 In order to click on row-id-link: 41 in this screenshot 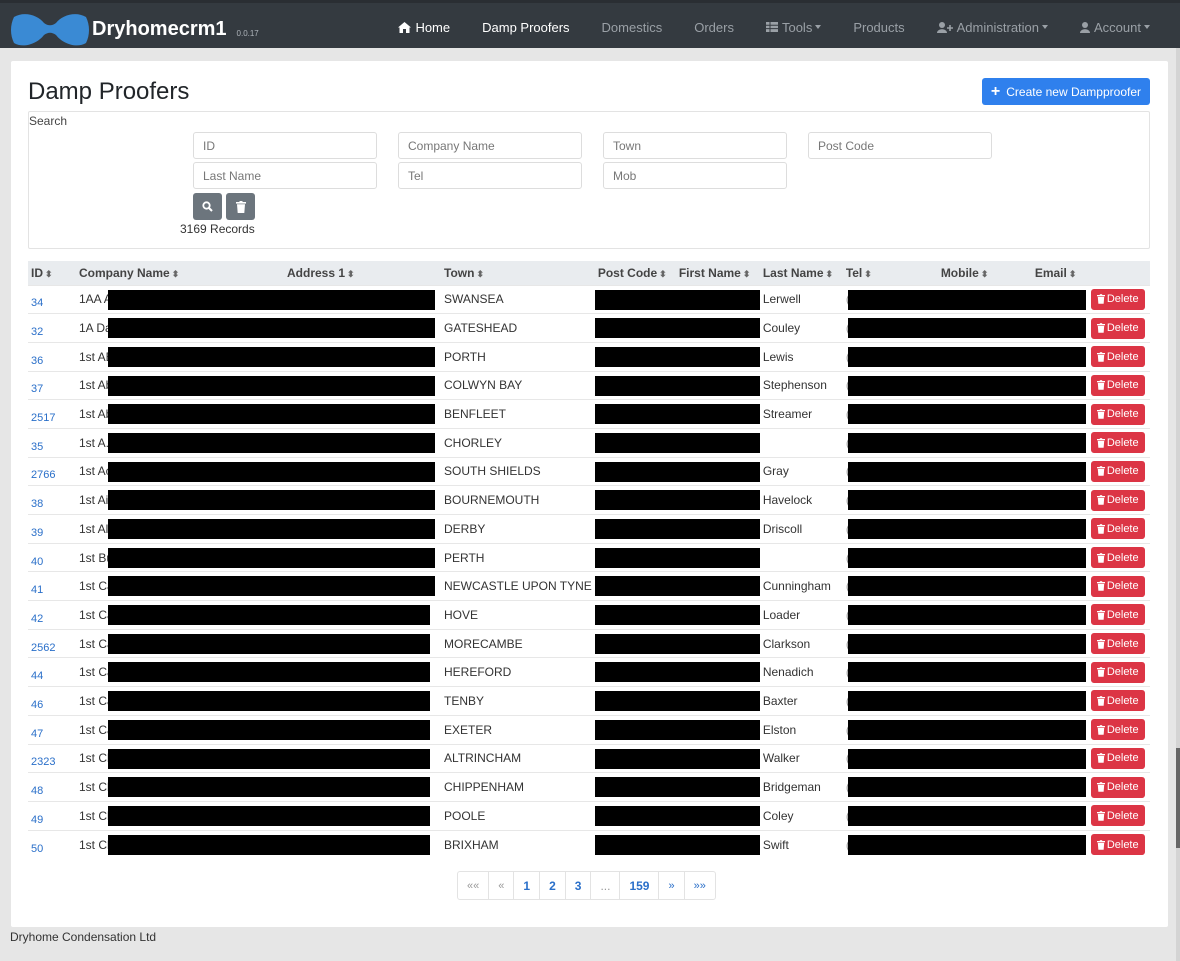, I will do `click(37, 590)`.